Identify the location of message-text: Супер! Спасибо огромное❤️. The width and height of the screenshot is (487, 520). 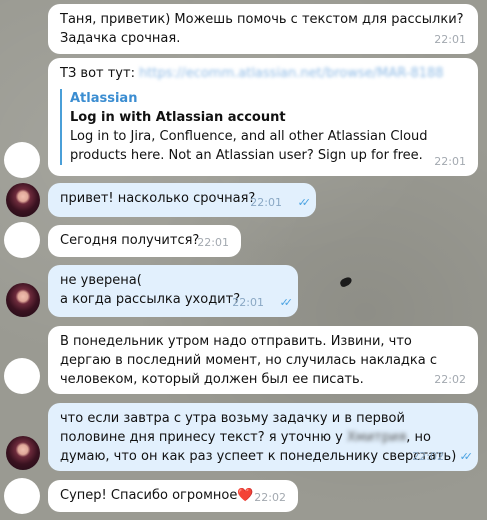
(173, 495).